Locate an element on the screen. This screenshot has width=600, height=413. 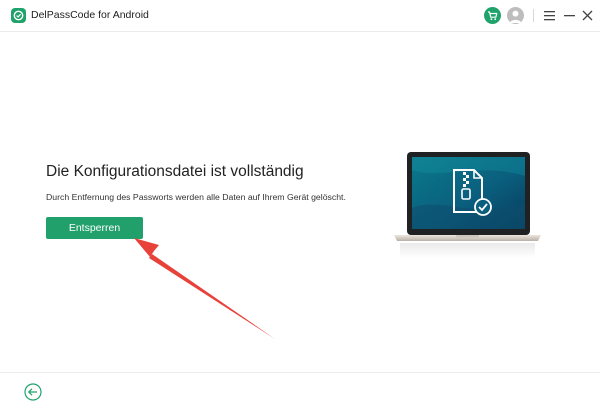
back-arrow-icon is located at coordinates (33, 392).